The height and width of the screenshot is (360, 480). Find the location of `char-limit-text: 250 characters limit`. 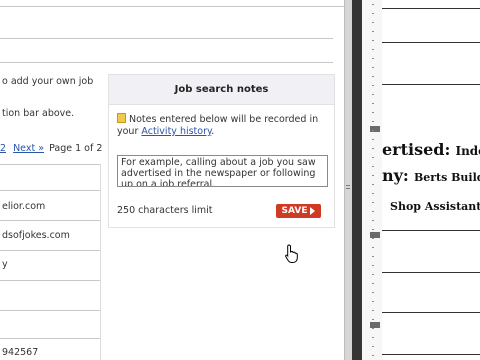

char-limit-text: 250 characters limit is located at coordinates (165, 210).